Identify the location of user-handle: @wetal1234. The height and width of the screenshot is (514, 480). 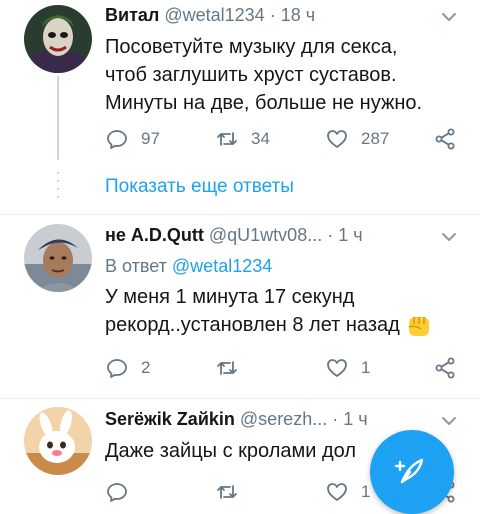
(214, 15).